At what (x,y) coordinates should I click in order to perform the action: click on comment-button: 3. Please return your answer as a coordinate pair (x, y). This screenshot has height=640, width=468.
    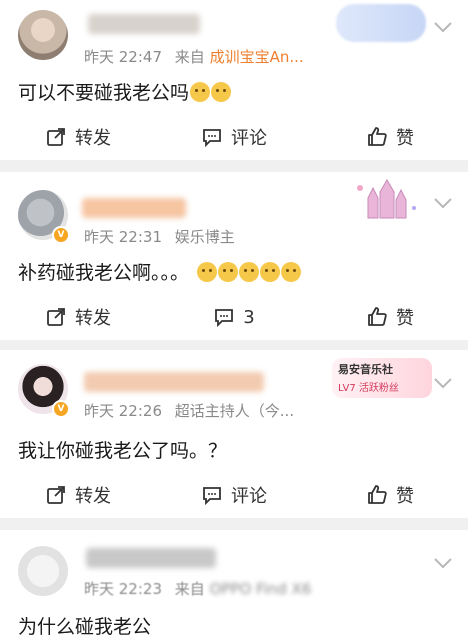
    Looking at the image, I should click on (234, 317).